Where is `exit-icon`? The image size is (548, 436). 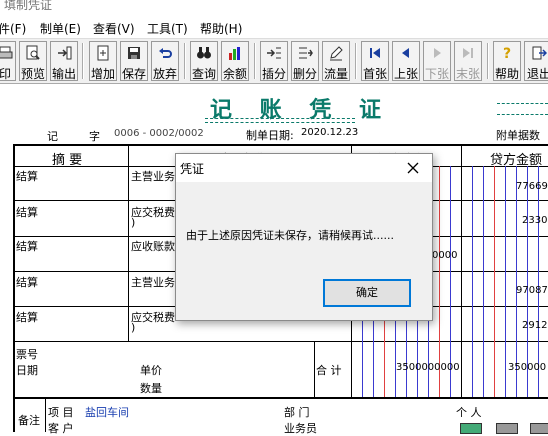 exit-icon is located at coordinates (539, 53).